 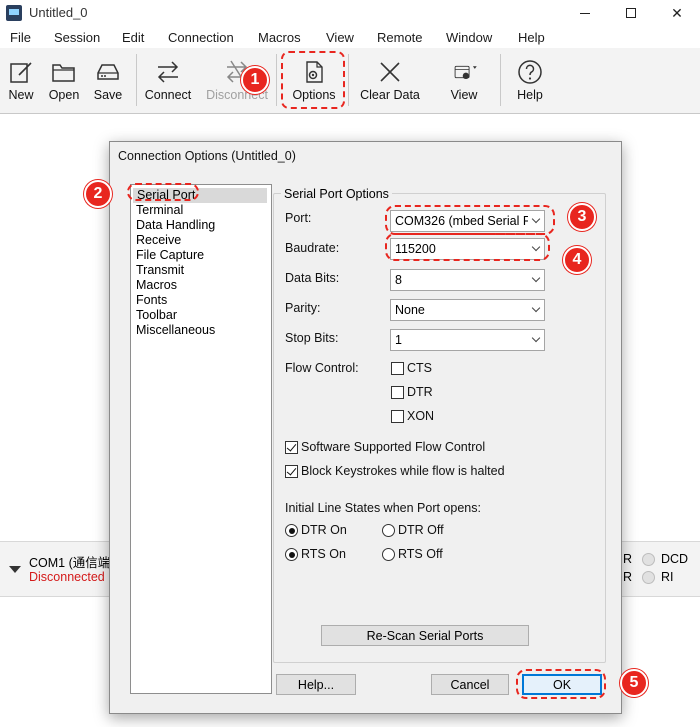 I want to click on close-button: ✕, so click(x=677, y=13).